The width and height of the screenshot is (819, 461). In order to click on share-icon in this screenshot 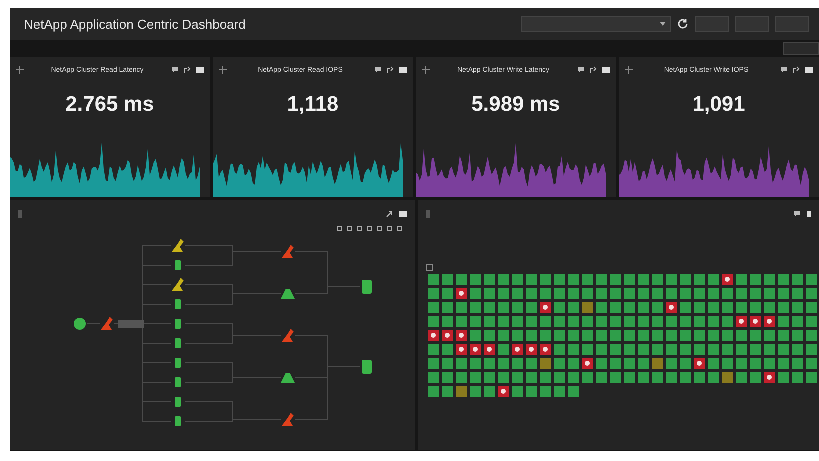, I will do `click(390, 70)`.